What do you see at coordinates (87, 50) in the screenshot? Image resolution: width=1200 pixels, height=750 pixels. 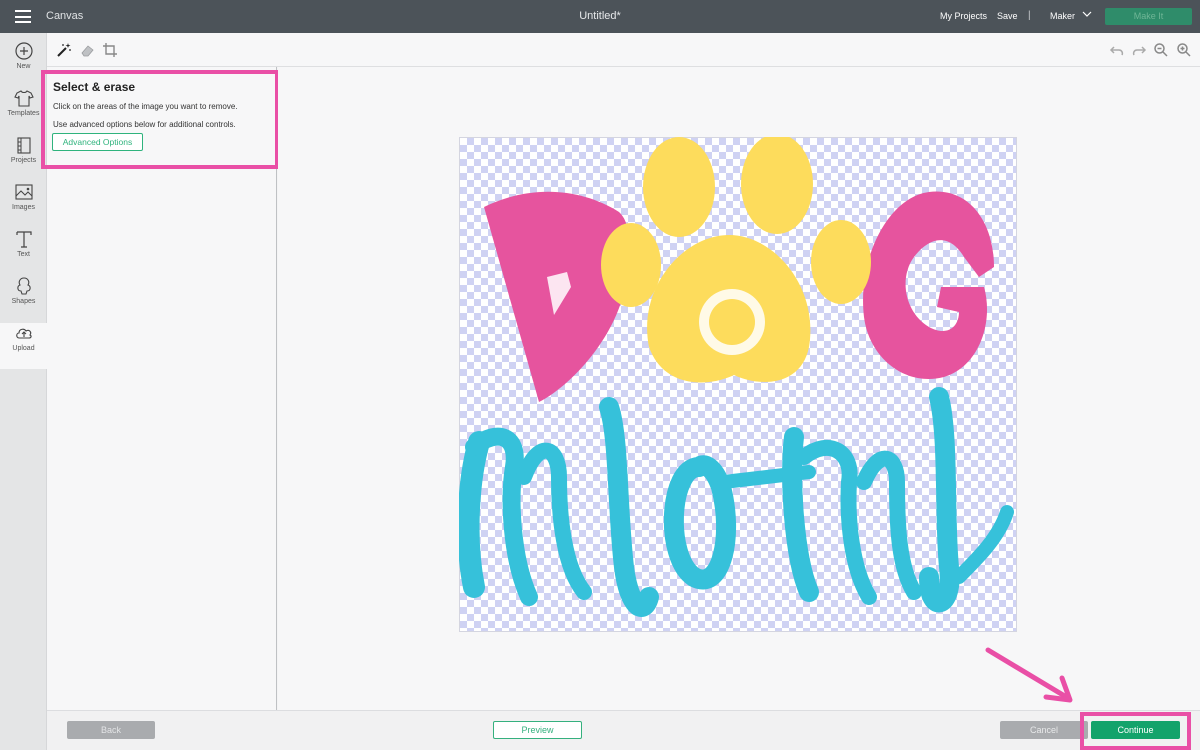 I see `eraser-icon` at bounding box center [87, 50].